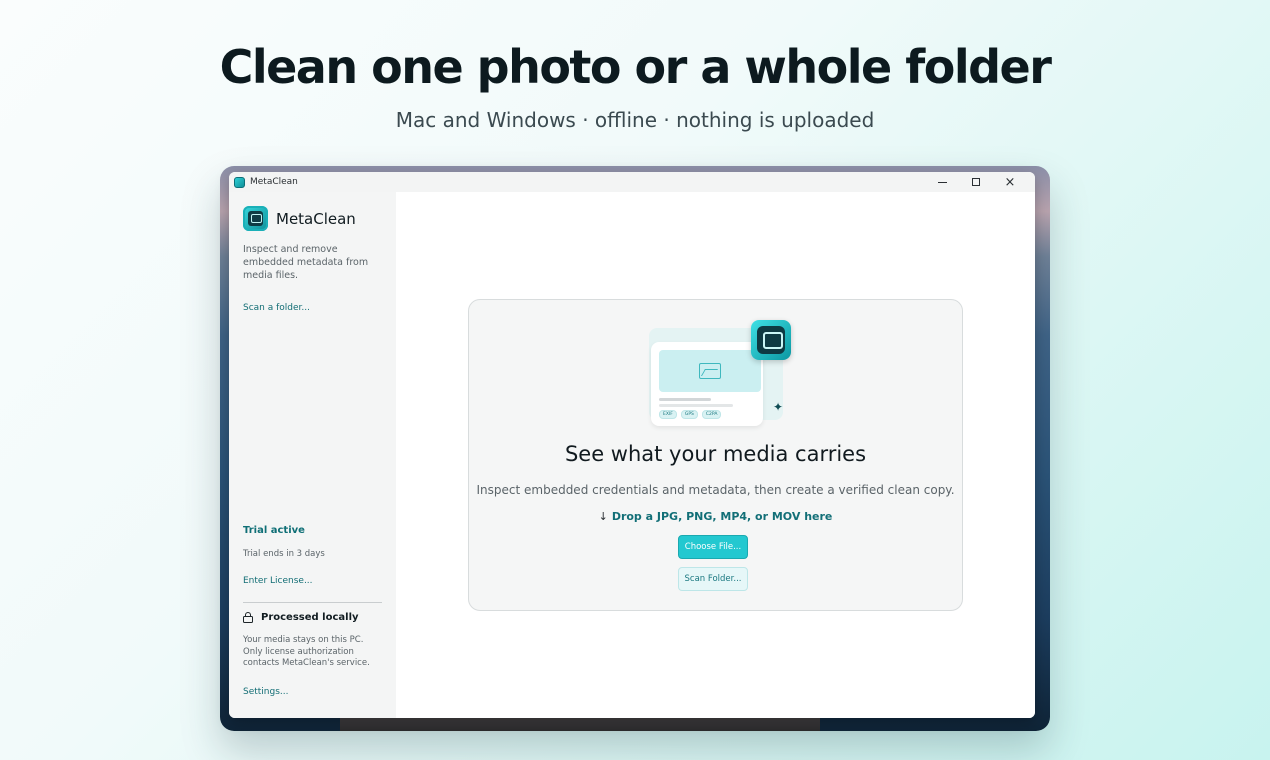 The width and height of the screenshot is (1270, 760). I want to click on processed-locally-row: Processed locally, so click(301, 617).